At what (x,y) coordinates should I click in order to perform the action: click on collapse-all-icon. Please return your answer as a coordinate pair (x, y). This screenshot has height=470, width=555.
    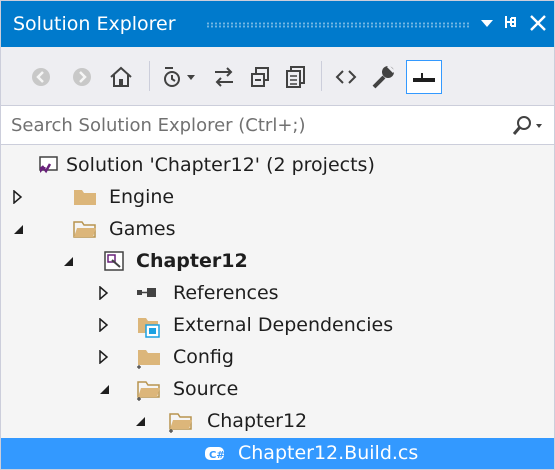
    Looking at the image, I should click on (261, 77).